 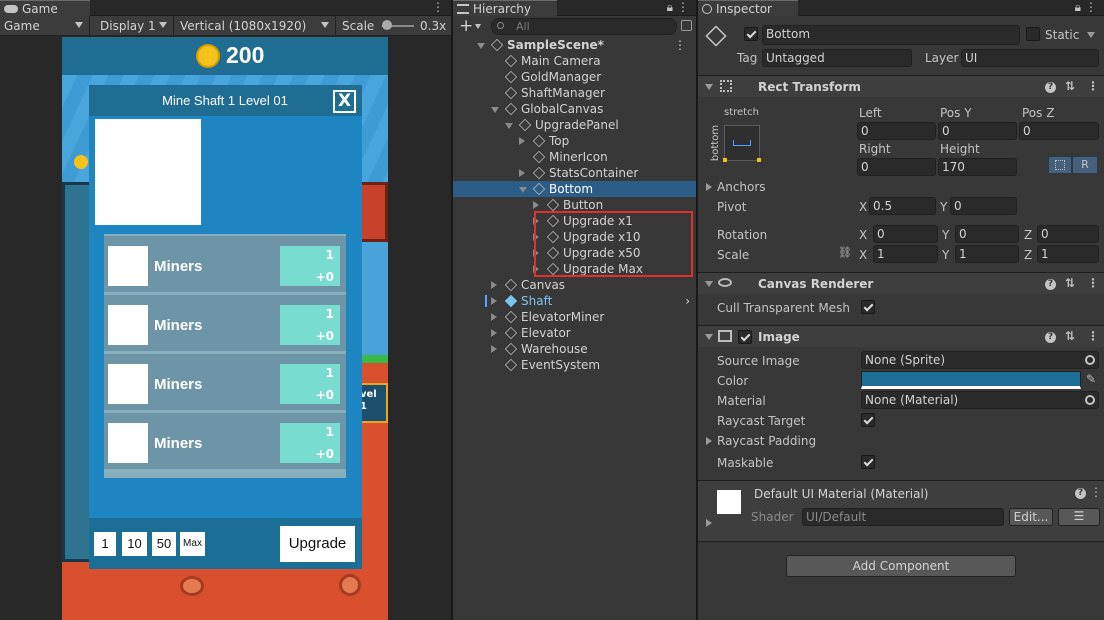 What do you see at coordinates (903, 517) in the screenshot?
I see `shader-select: UI/Default` at bounding box center [903, 517].